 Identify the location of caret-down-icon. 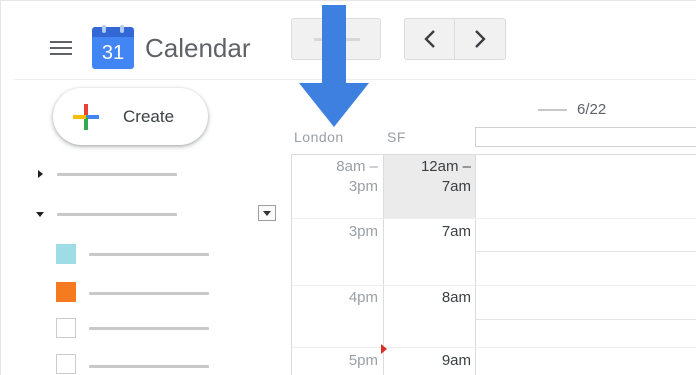
(267, 213).